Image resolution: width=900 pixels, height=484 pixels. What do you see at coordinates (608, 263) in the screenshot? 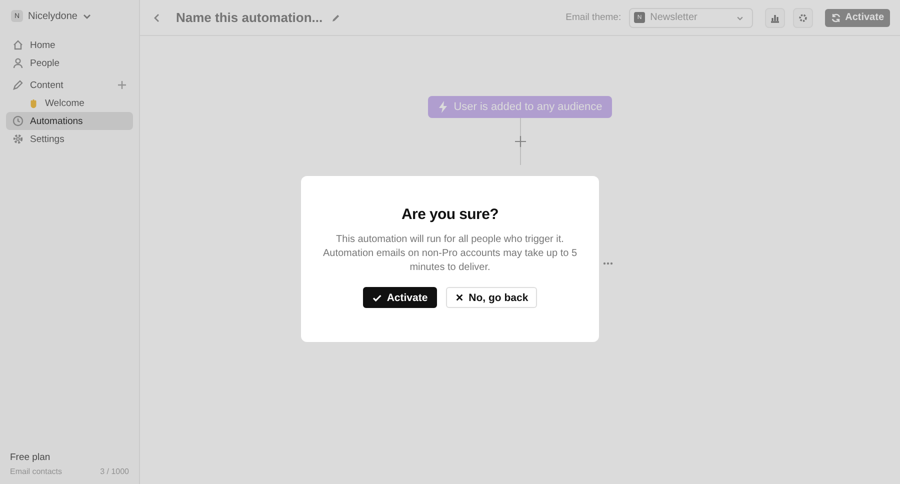
I see `more-icon` at bounding box center [608, 263].